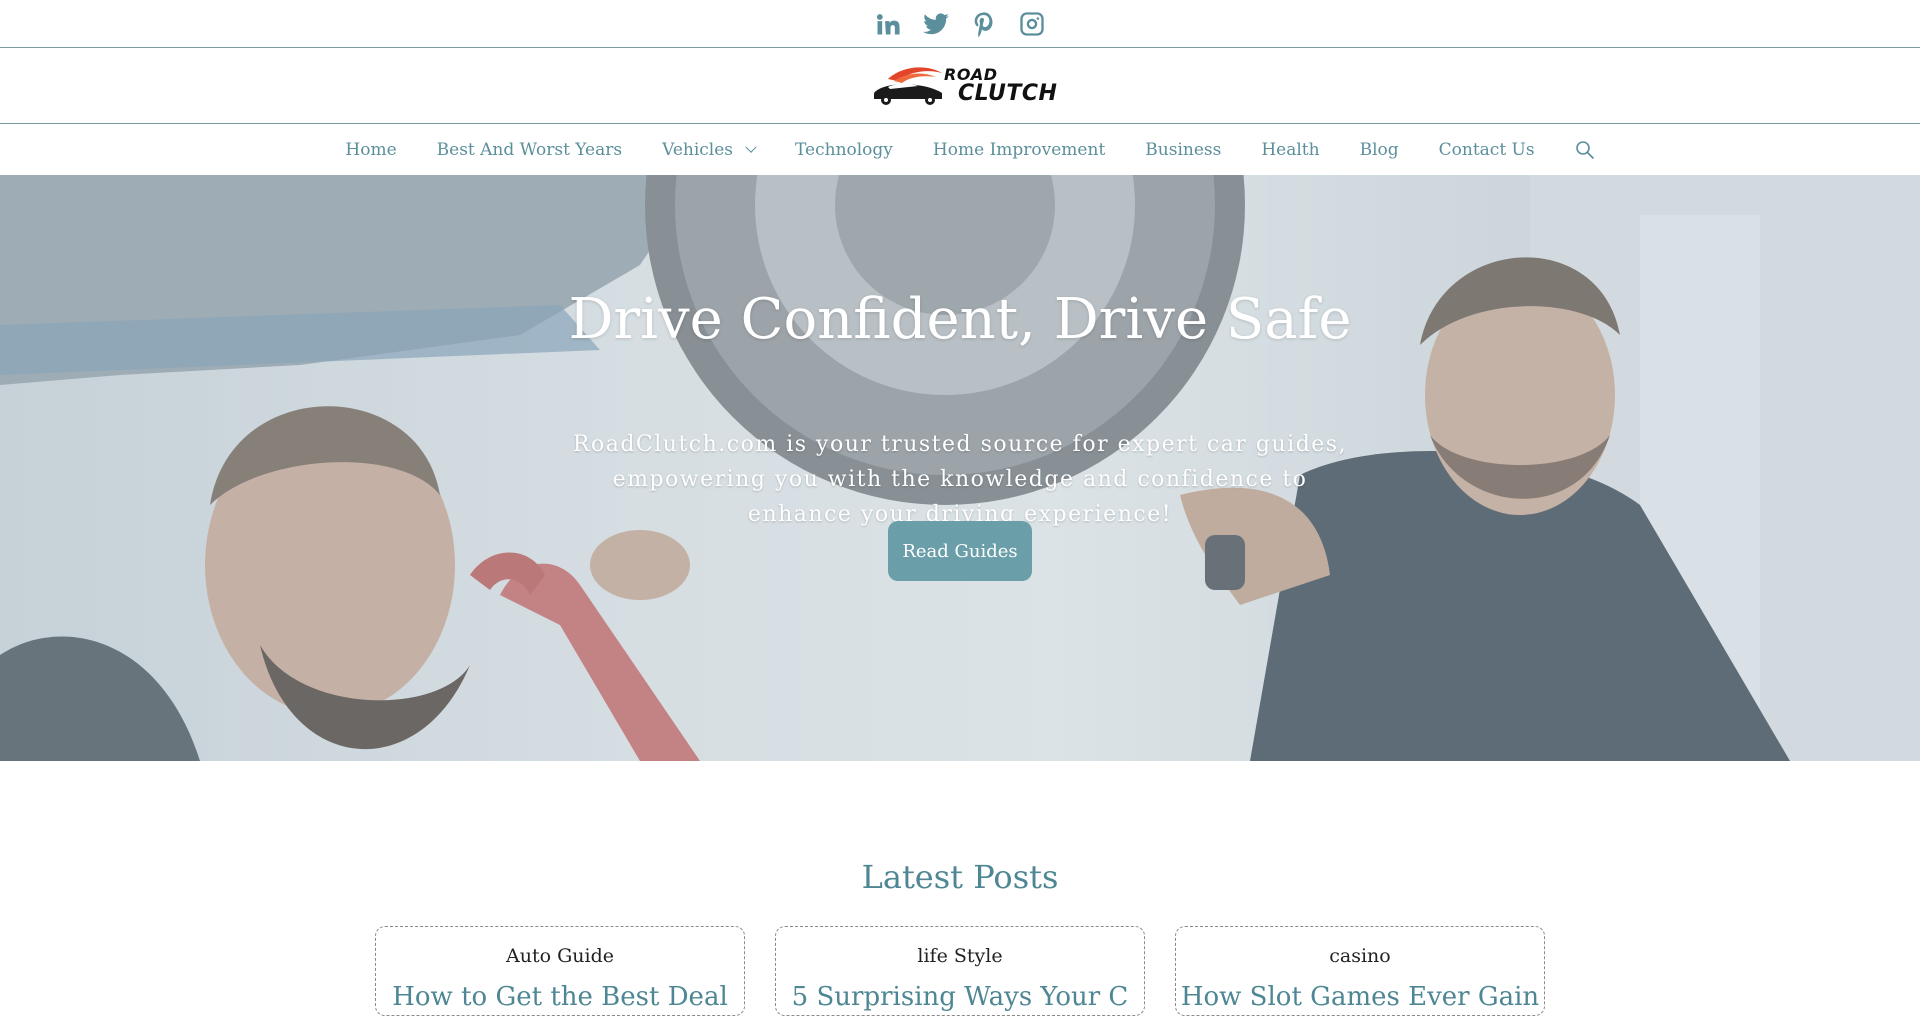 Image resolution: width=1920 pixels, height=1016 pixels. I want to click on logo-text-clutch: CLUTCH, so click(1008, 93).